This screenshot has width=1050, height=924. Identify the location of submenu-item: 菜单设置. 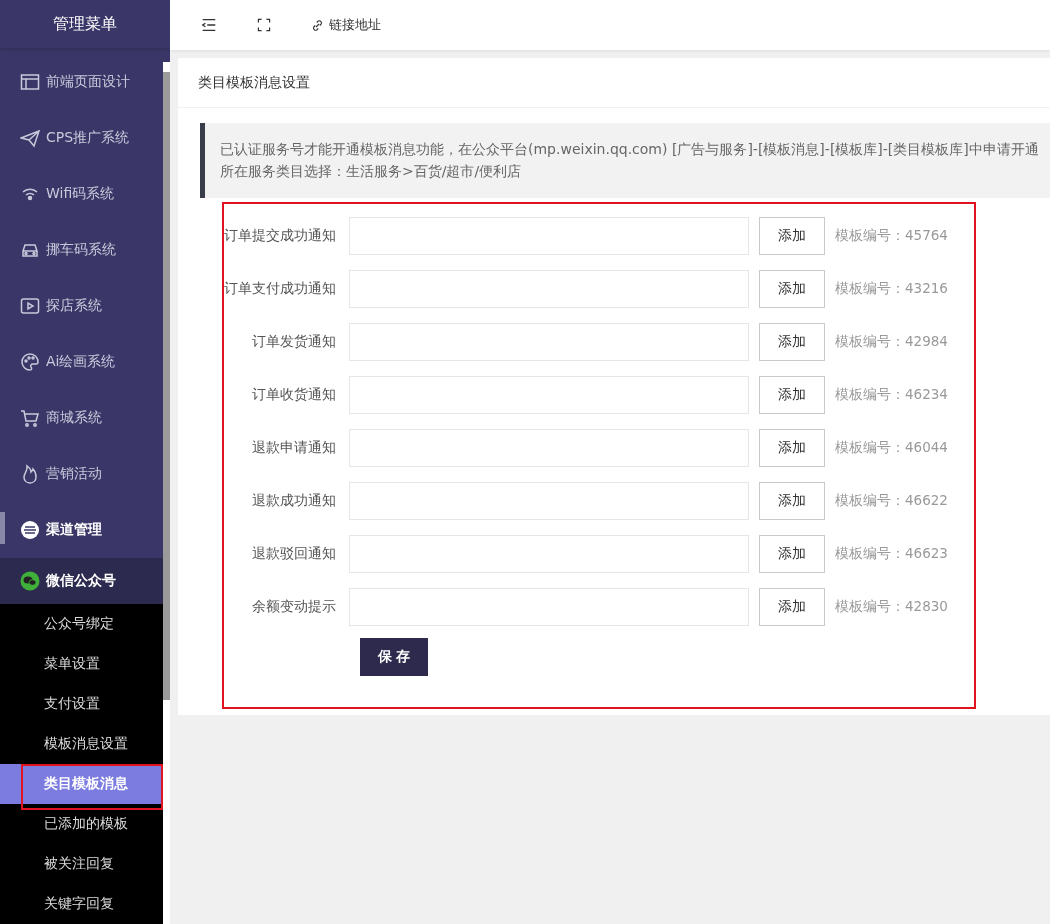
(81, 664).